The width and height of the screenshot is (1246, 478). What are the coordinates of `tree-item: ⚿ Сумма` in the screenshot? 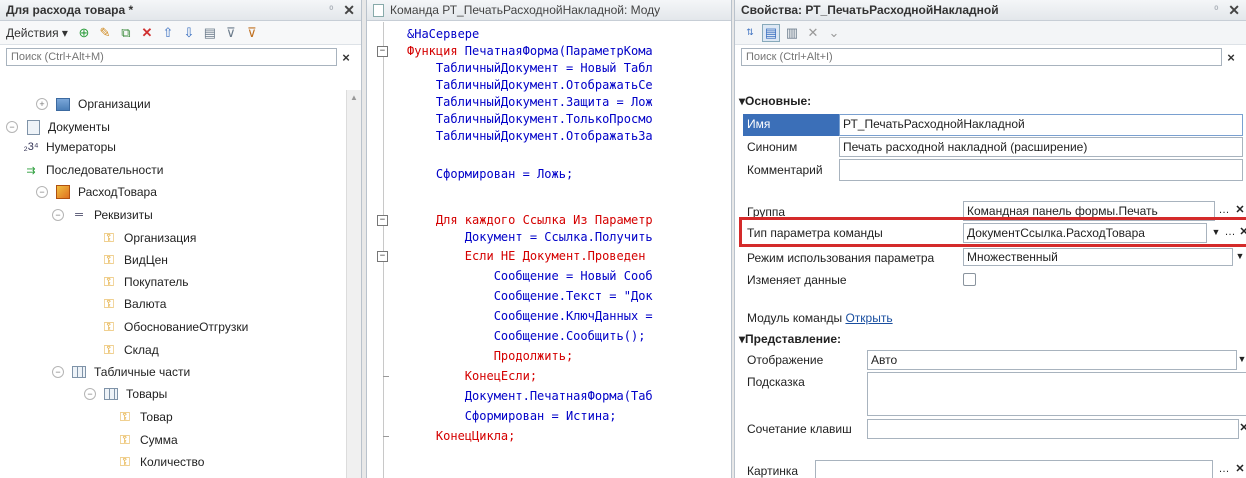 It's located at (147, 440).